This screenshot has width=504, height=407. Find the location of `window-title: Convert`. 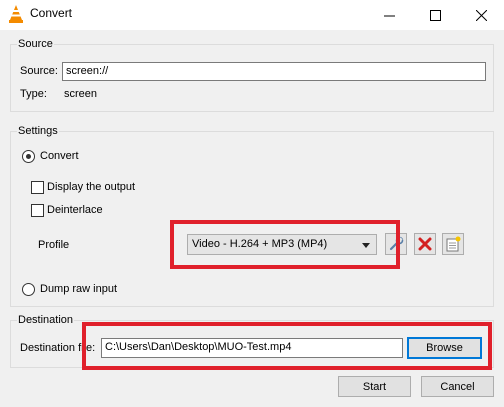

window-title: Convert is located at coordinates (51, 13).